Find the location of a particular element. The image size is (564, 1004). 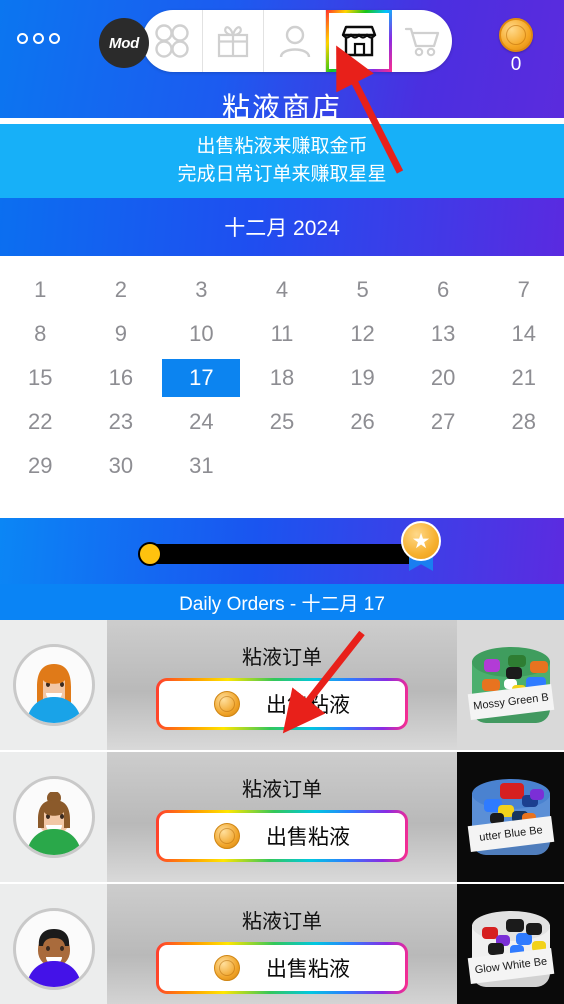

sell-button-face: 出售粘液 is located at coordinates (282, 835).